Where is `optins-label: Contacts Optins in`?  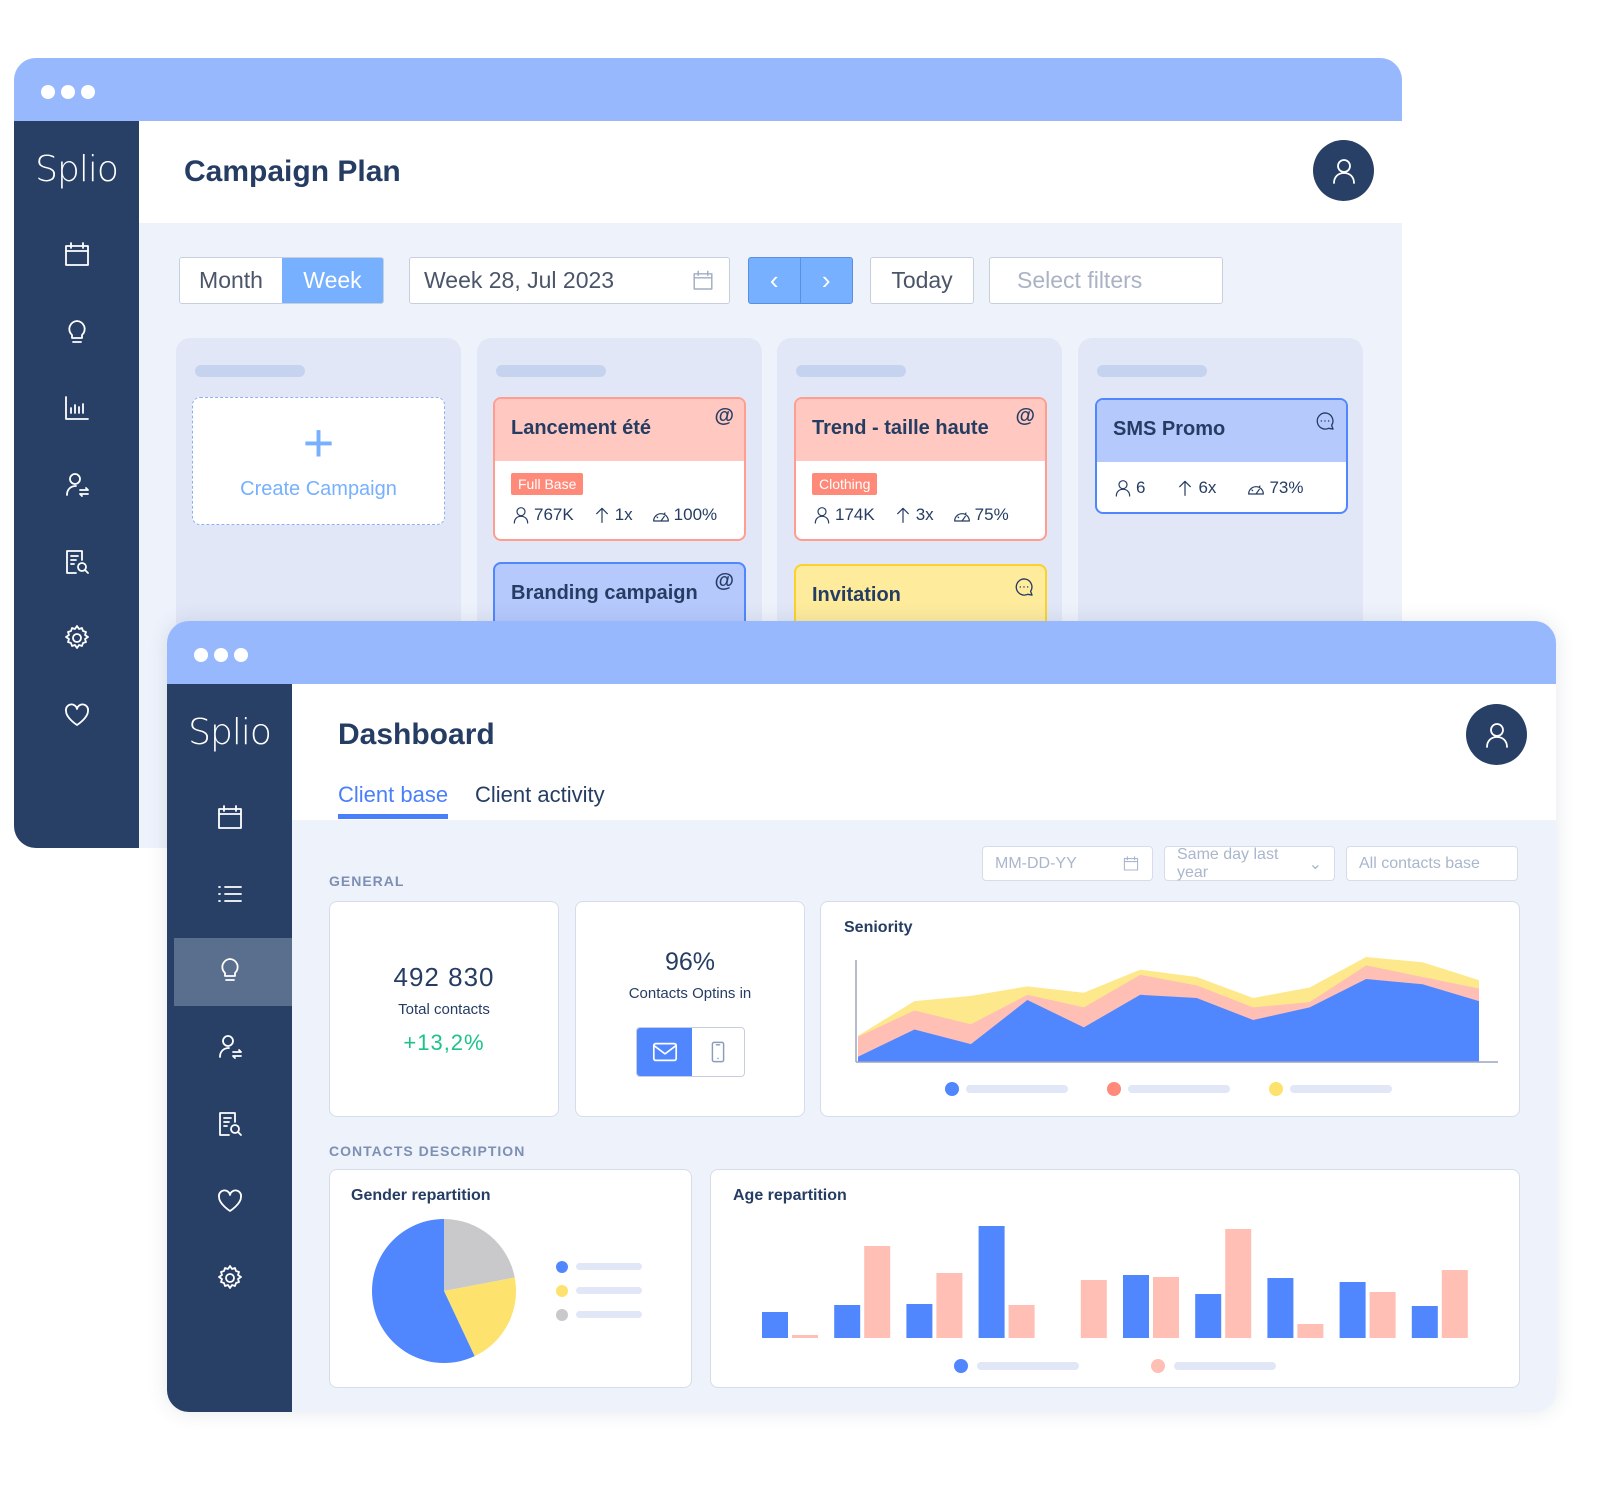
optins-label: Contacts Optins in is located at coordinates (690, 993).